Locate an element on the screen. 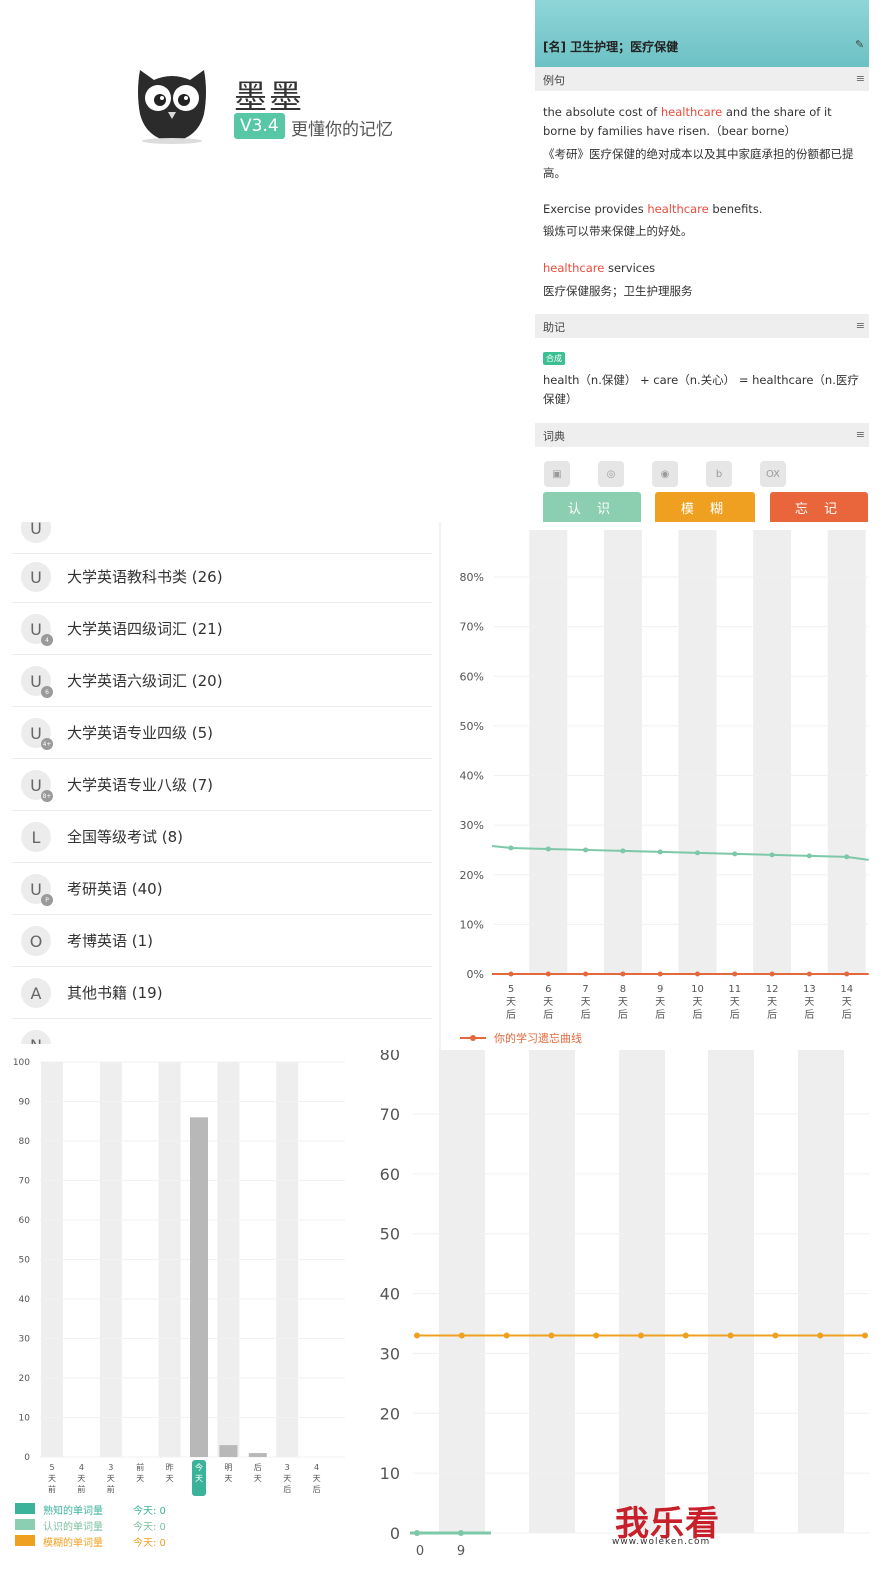 This screenshot has width=884, height=1571. list-item: O 考博英语 (1) is located at coordinates (222, 941).